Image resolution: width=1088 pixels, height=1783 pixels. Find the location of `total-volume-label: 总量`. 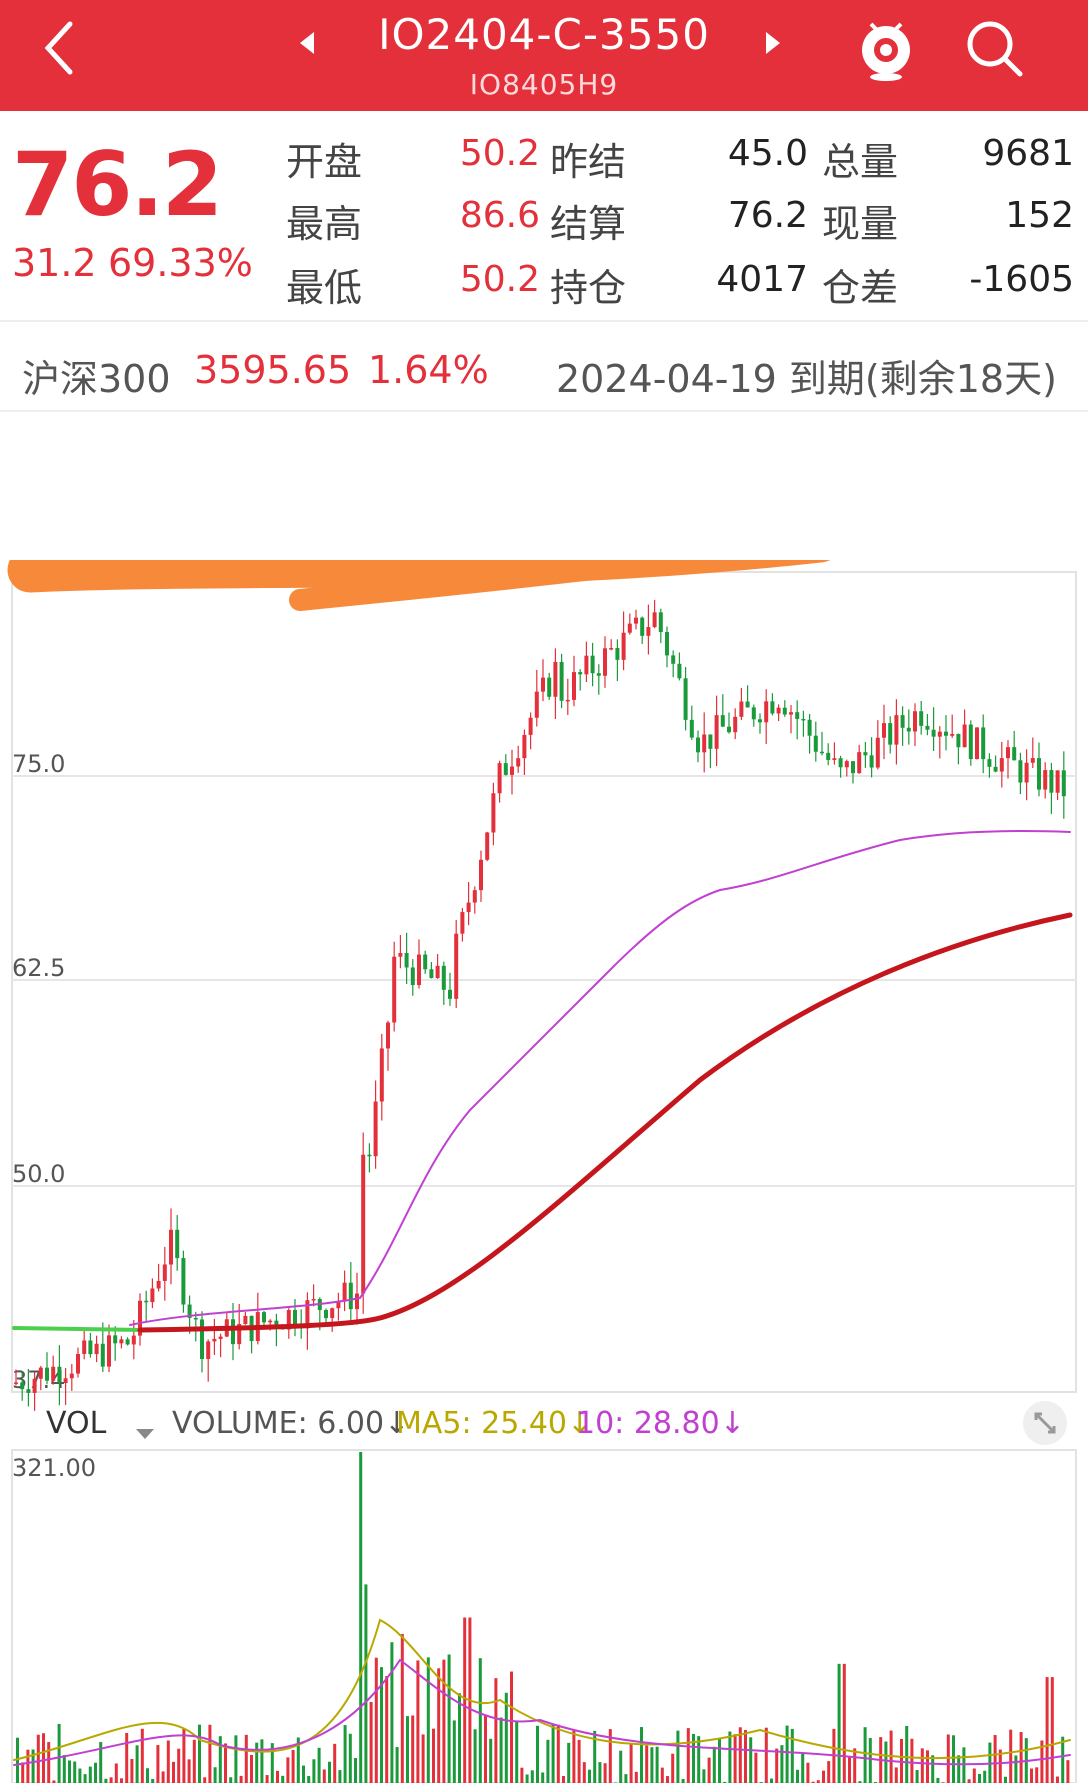

total-volume-label: 总量 is located at coordinates (860, 162).